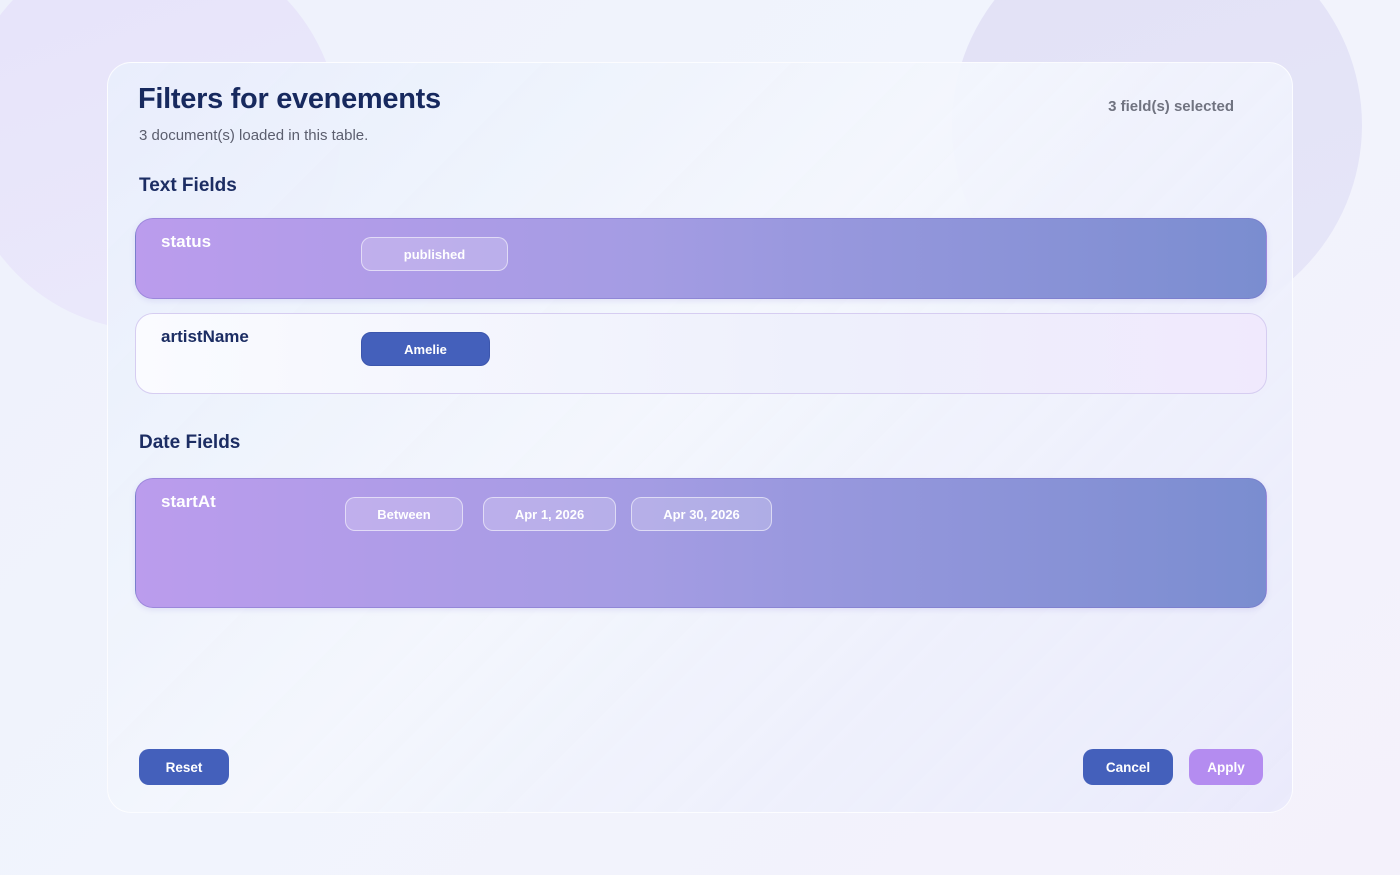 The image size is (1400, 875). What do you see at coordinates (184, 767) in the screenshot?
I see `reset-button: Reset` at bounding box center [184, 767].